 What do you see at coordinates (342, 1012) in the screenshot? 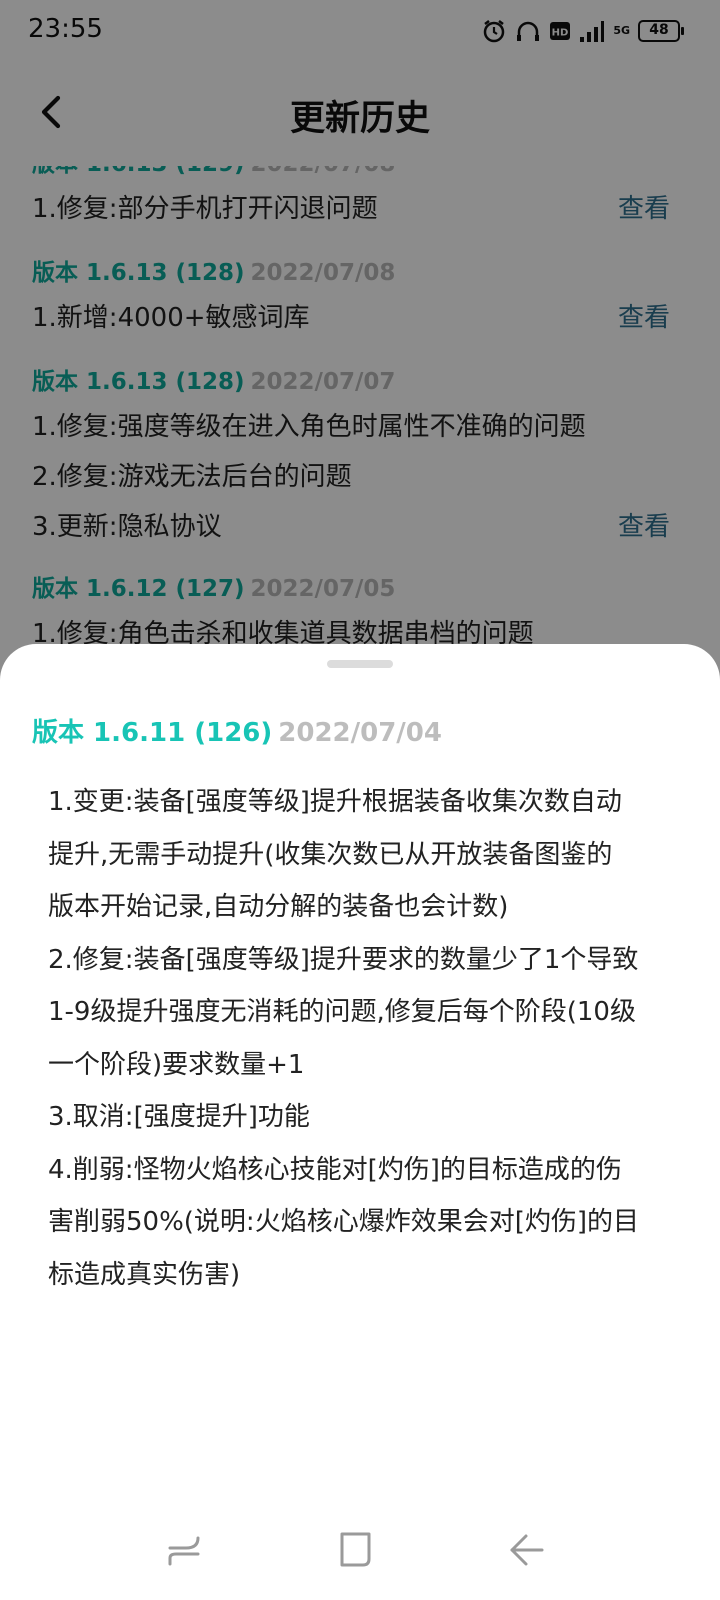
I see `sheet-line: 1-9级提升强度无消耗的问题,修复后每个阶段(10级` at bounding box center [342, 1012].